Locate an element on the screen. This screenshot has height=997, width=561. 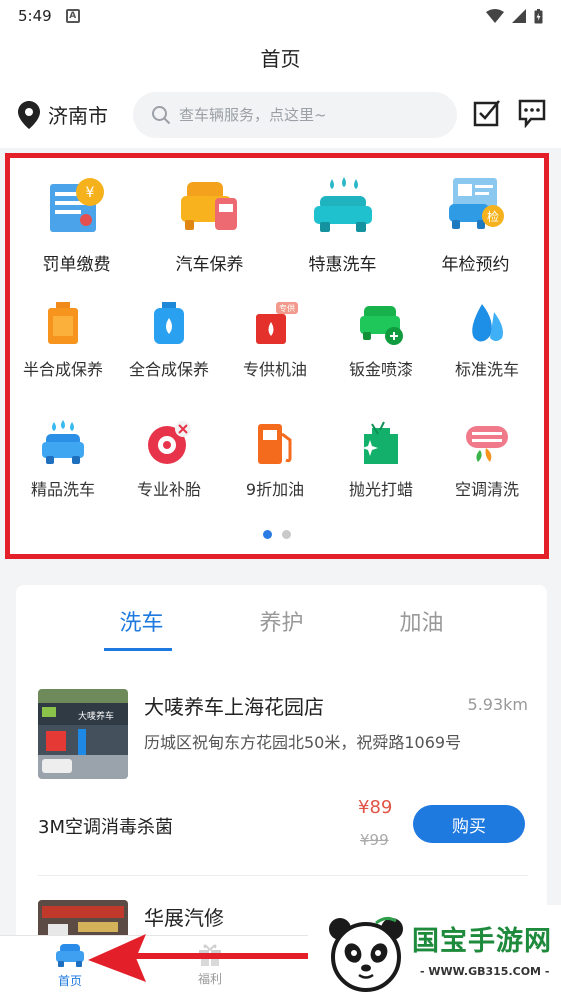
svg-text: 检 is located at coordinates (492, 216).